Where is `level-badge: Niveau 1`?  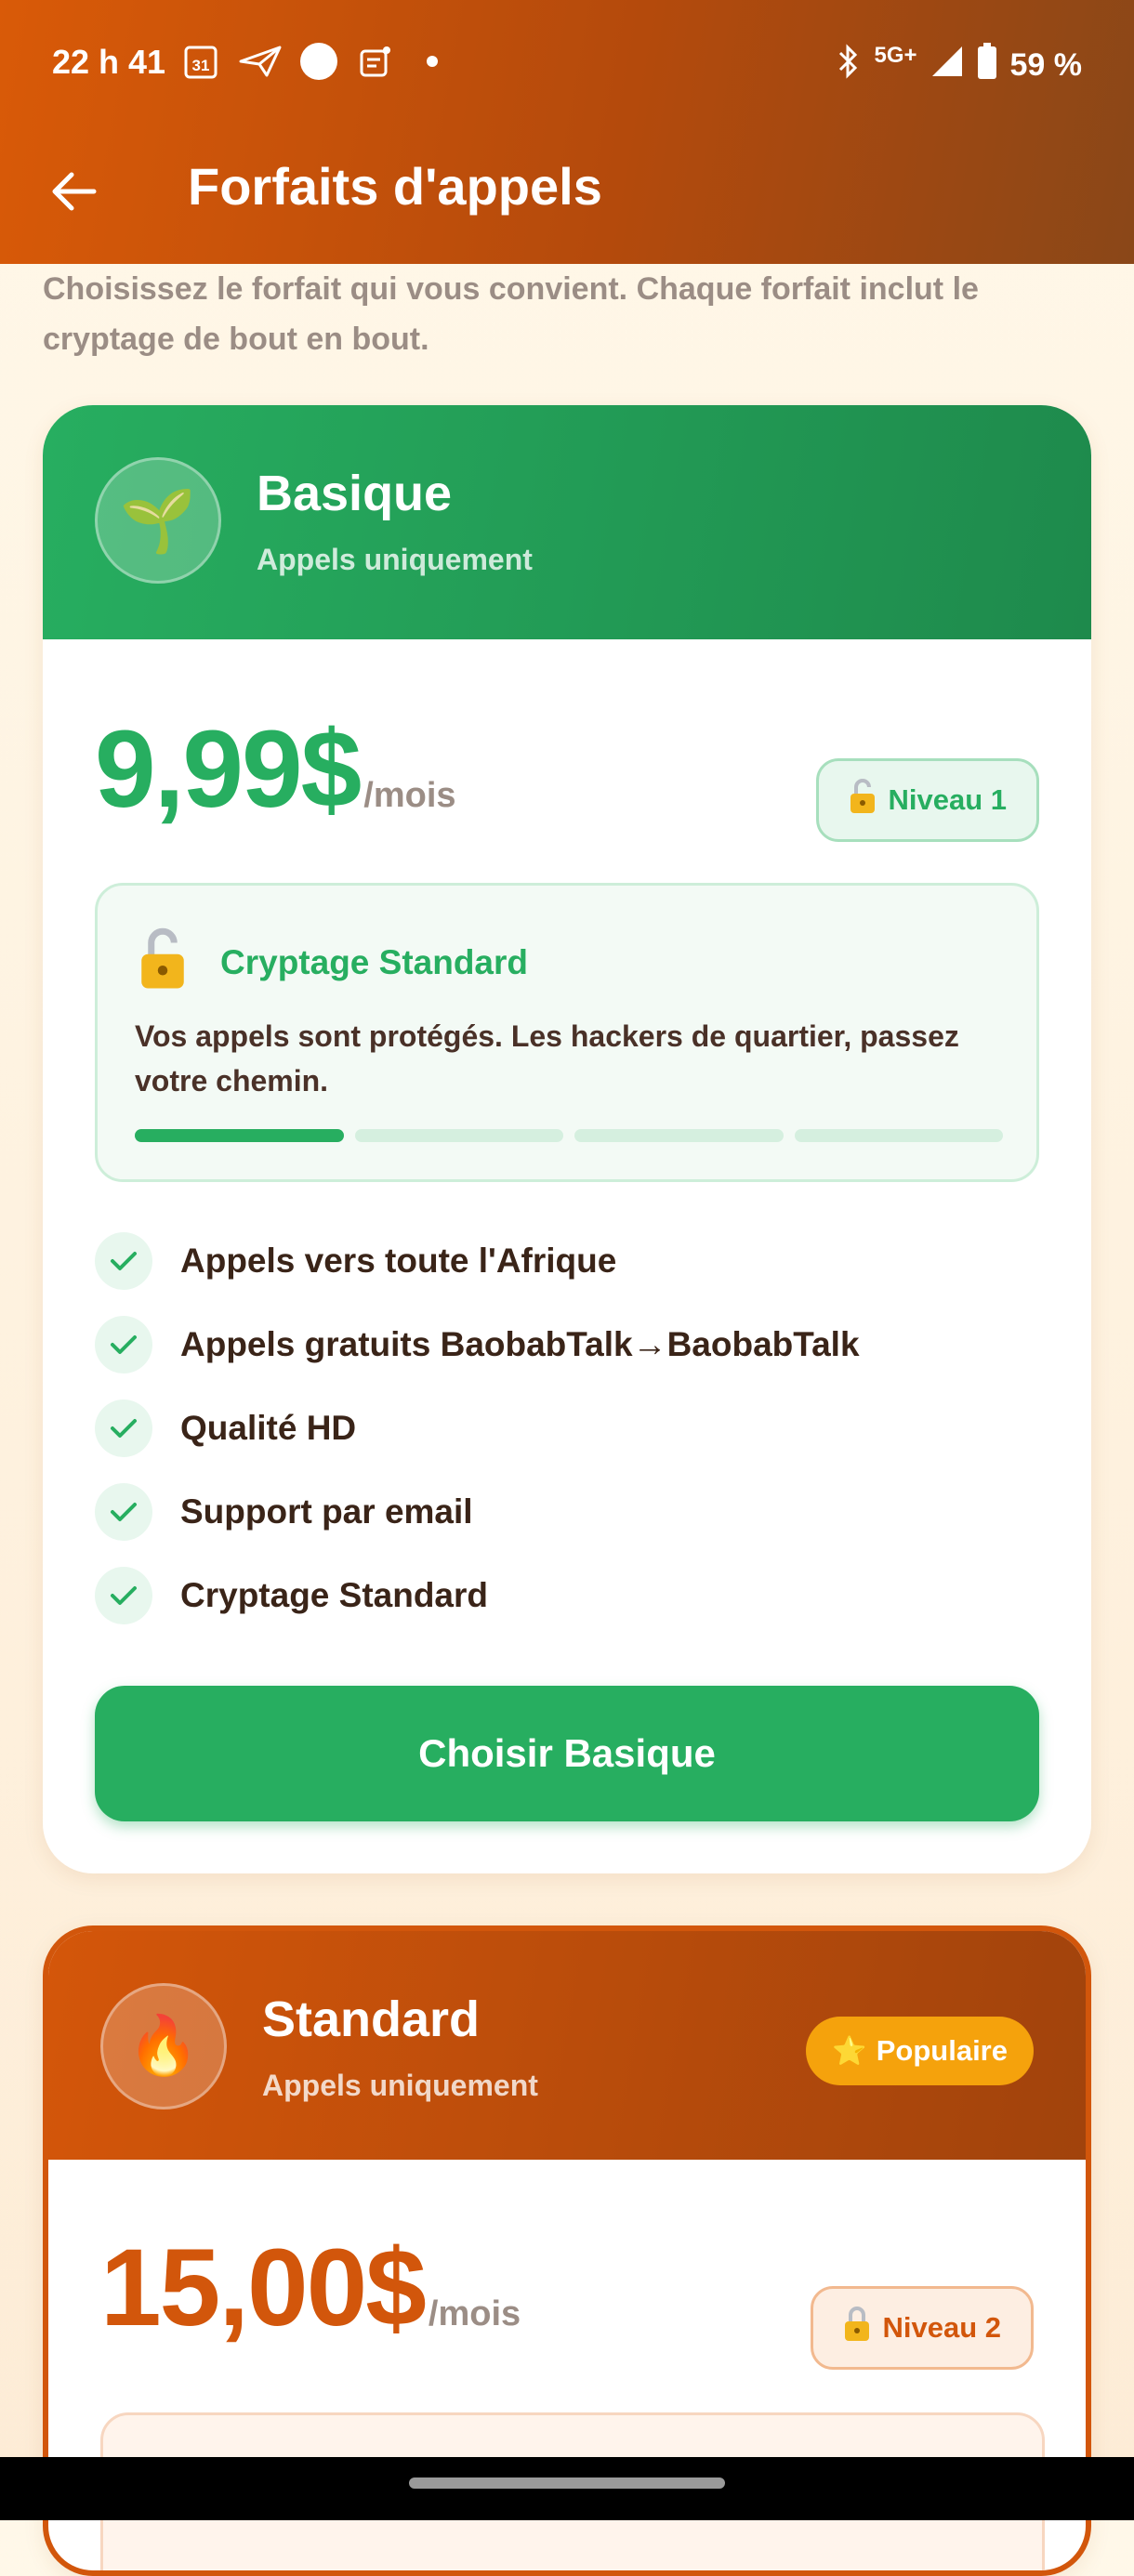
level-badge: Niveau 1 is located at coordinates (928, 800).